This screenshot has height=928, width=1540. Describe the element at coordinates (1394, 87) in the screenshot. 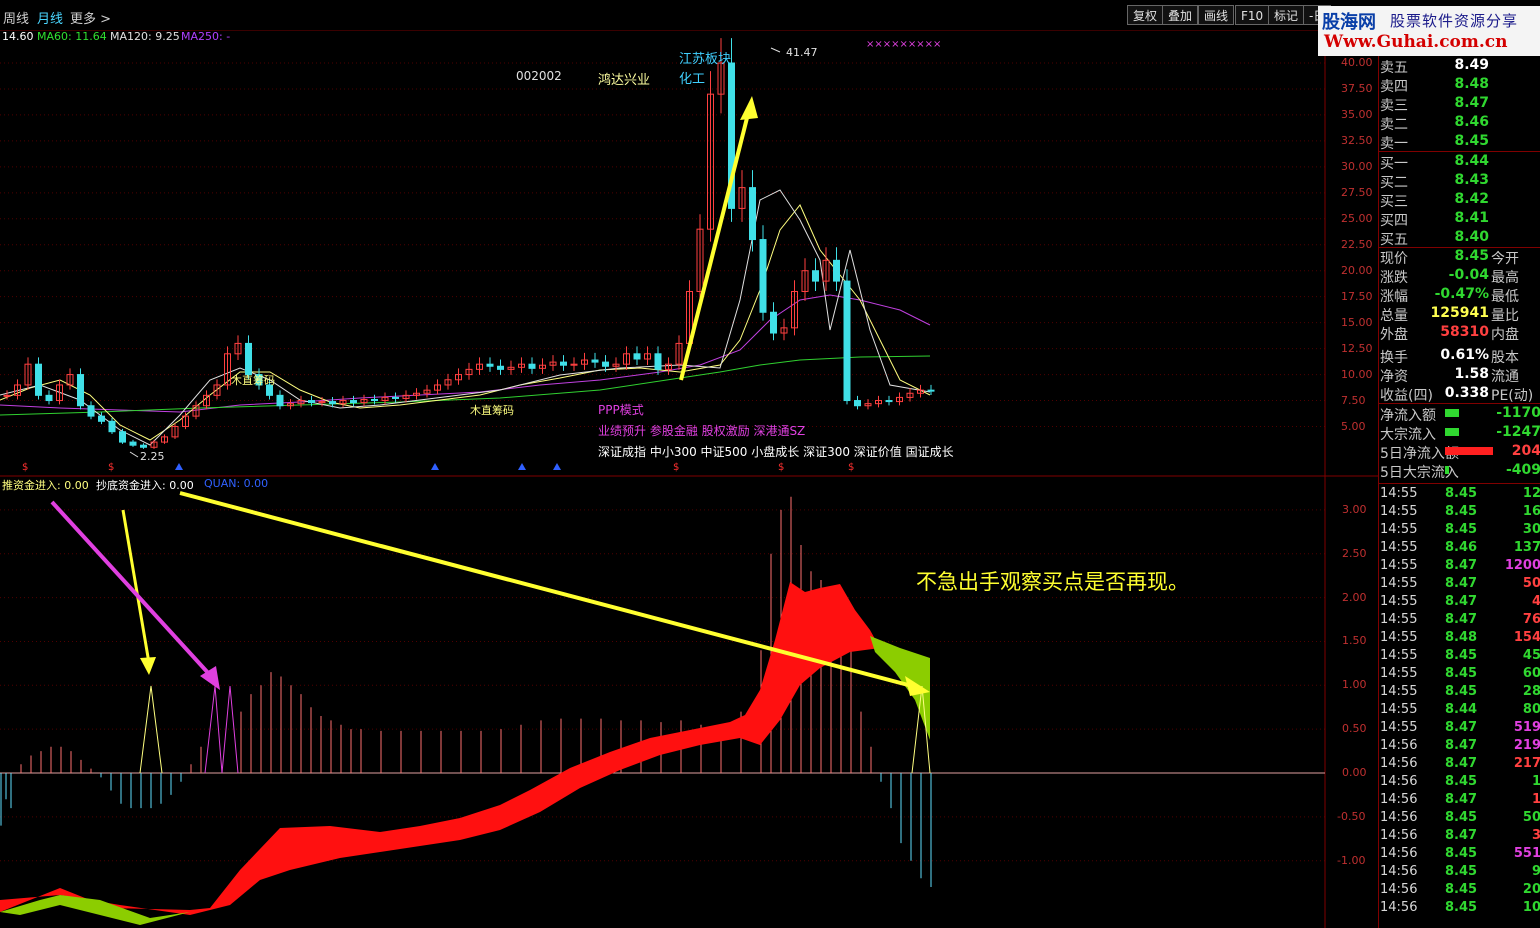

I see `row-label: 卖四` at that location.